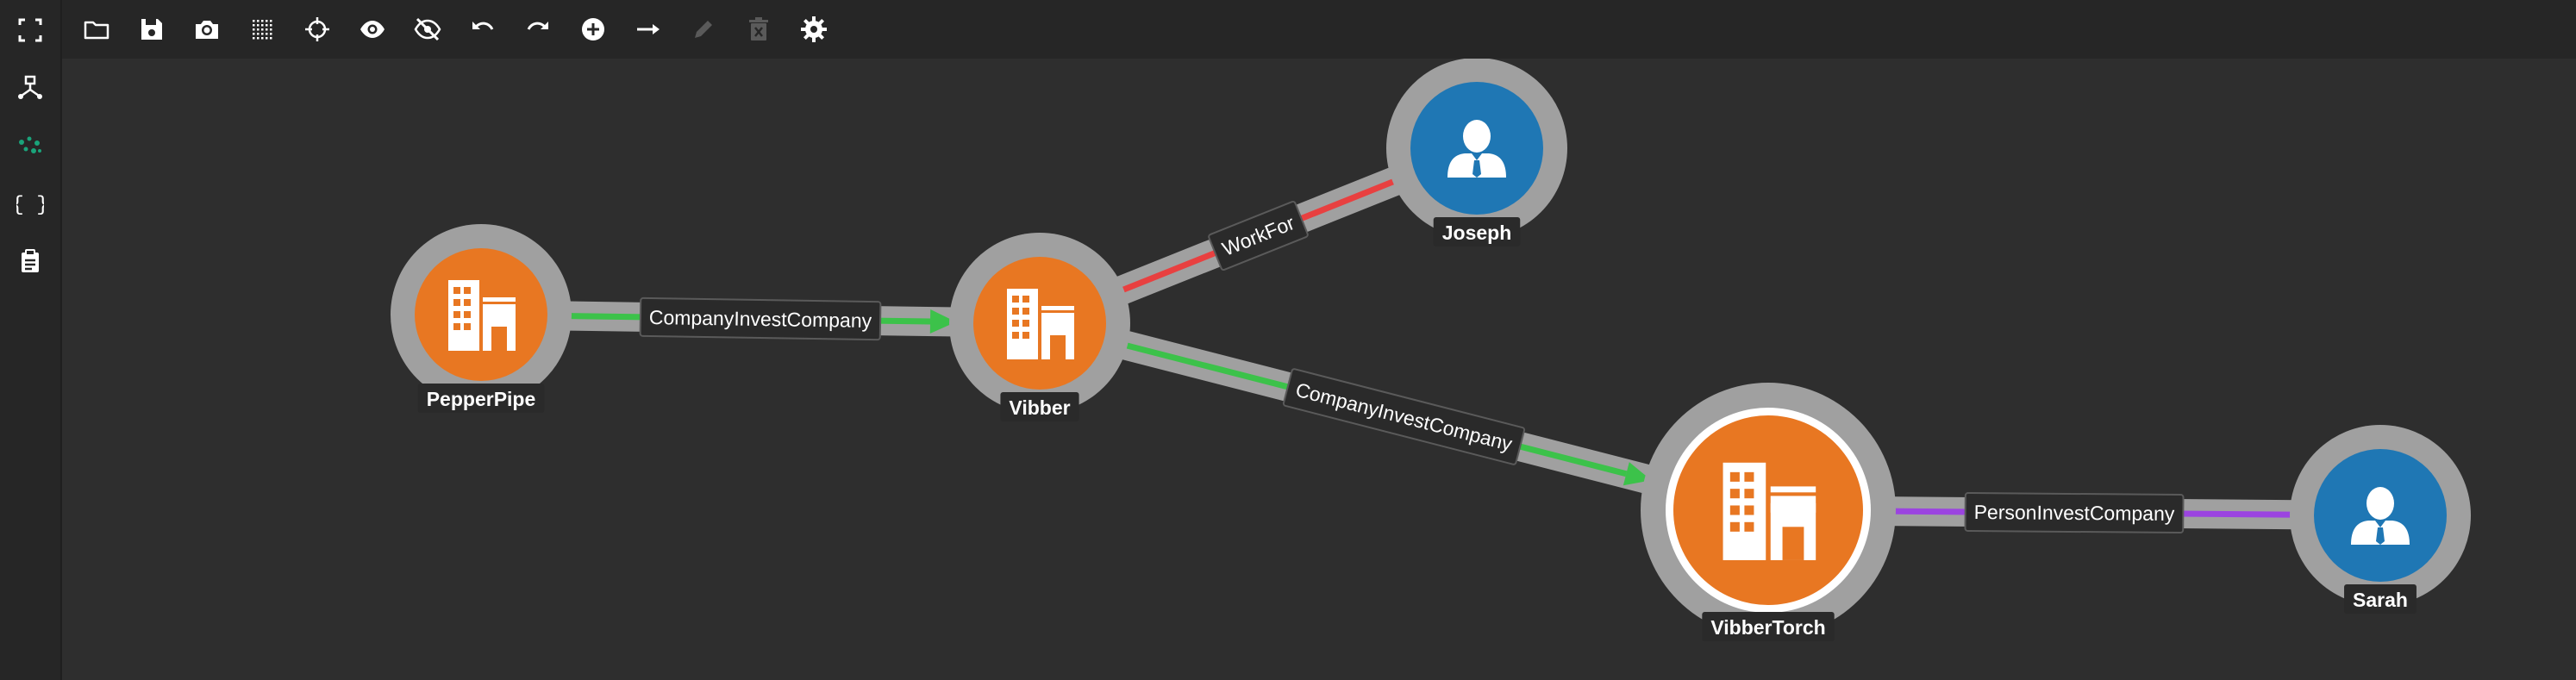 Image resolution: width=2576 pixels, height=680 pixels. I want to click on grid-icon, so click(262, 30).